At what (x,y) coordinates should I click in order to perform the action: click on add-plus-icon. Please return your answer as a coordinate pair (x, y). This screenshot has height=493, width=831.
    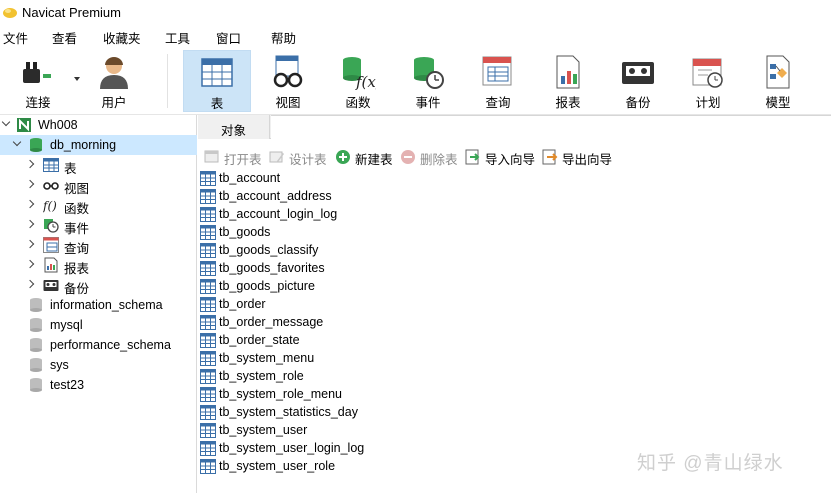
    Looking at the image, I should click on (343, 157).